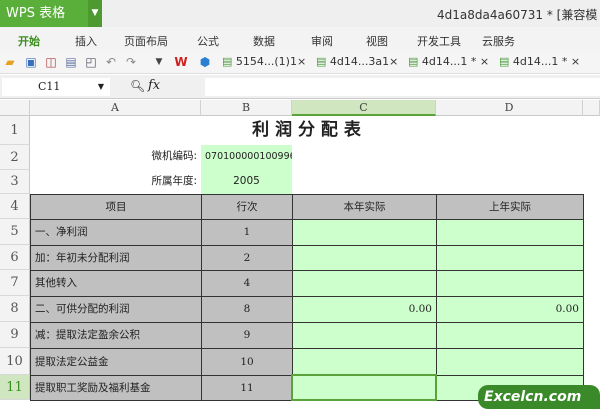 The height and width of the screenshot is (409, 600). What do you see at coordinates (131, 62) in the screenshot?
I see `redo-icon: ↷` at bounding box center [131, 62].